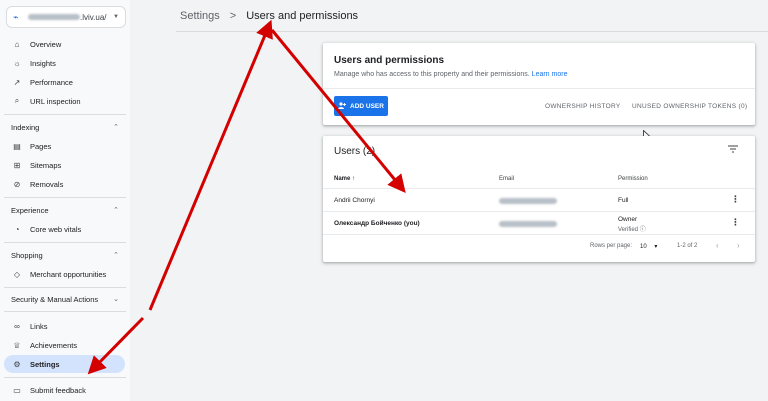 This screenshot has width=768, height=401. I want to click on pagination-range: 1-2 of 2, so click(687, 246).